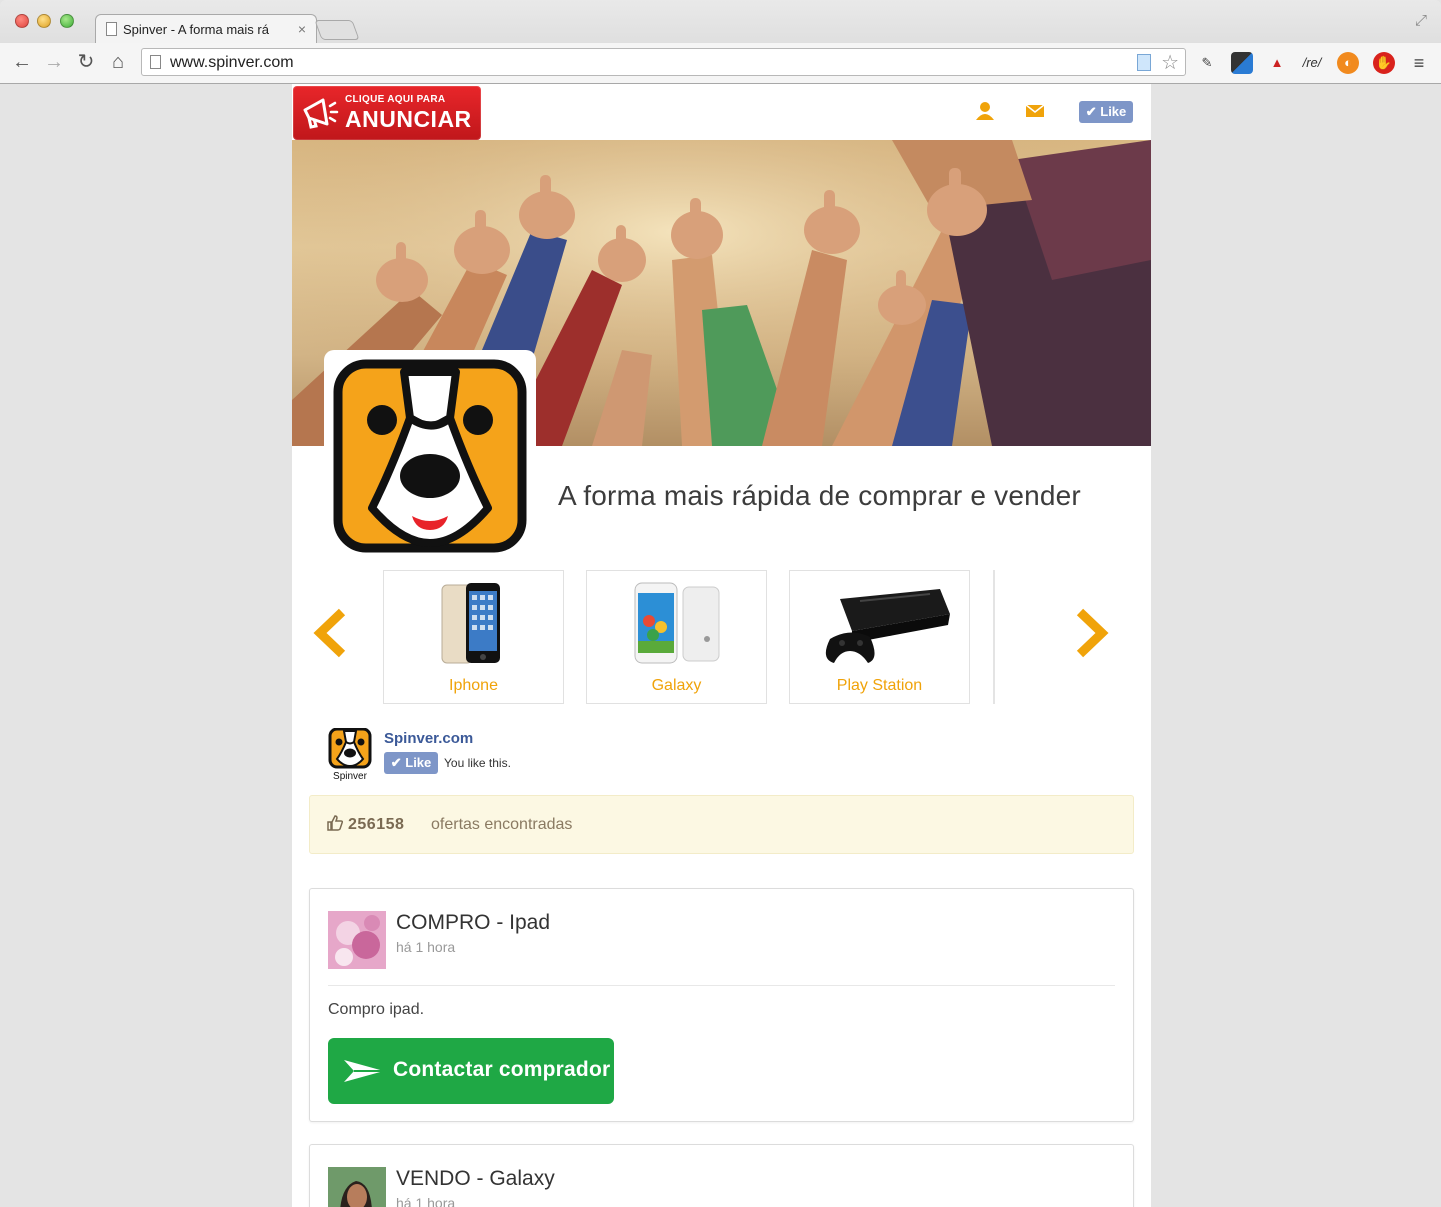 Image resolution: width=1441 pixels, height=1207 pixels. Describe the element at coordinates (721, 112) in the screenshot. I see `site-header: CLIQUE AQUI PARA ANUNCIAR ✔ Like` at that location.